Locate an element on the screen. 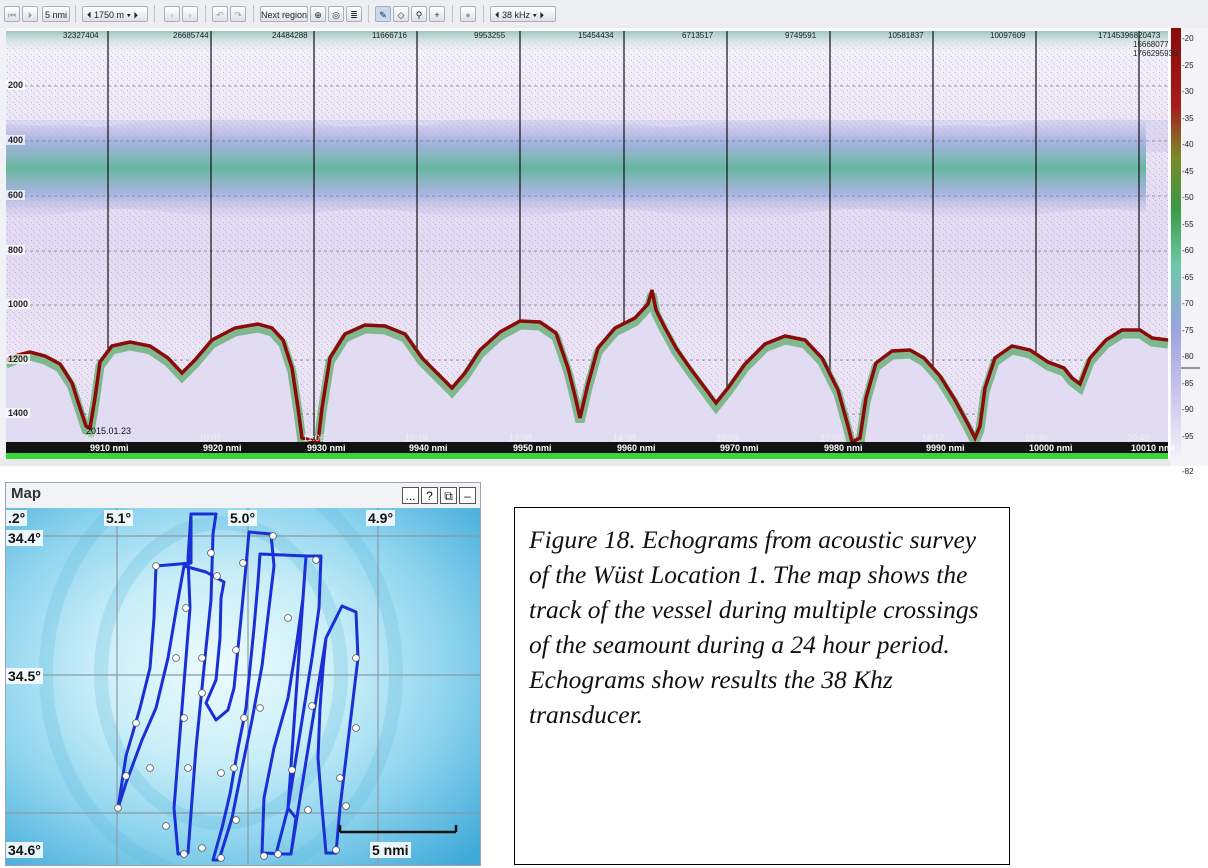  map-undock-button: ⧉ is located at coordinates (448, 495).